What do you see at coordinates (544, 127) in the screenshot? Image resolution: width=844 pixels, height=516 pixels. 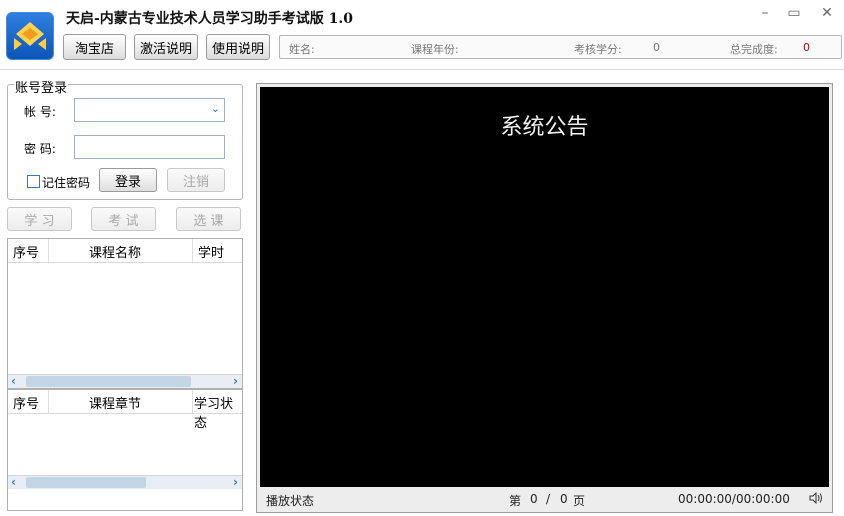 I see `notice-title: 系统公告` at bounding box center [544, 127].